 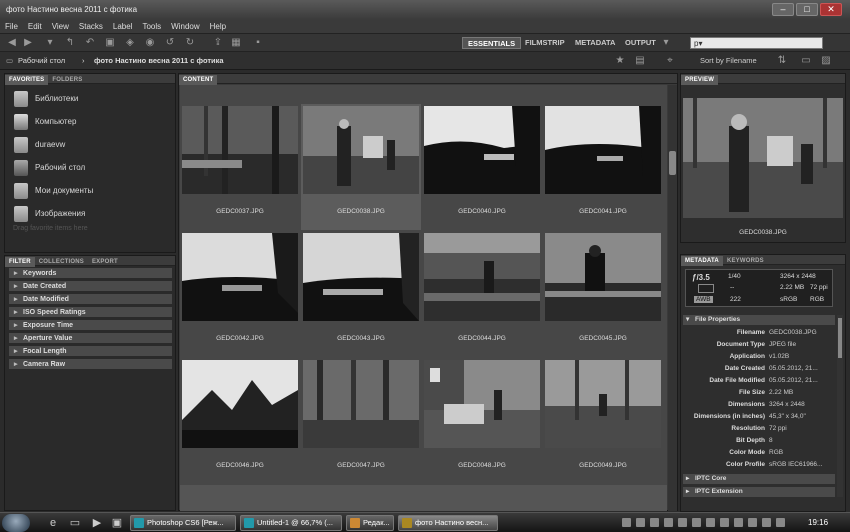 I want to click on camera-icon: ▣, so click(x=110, y=43).